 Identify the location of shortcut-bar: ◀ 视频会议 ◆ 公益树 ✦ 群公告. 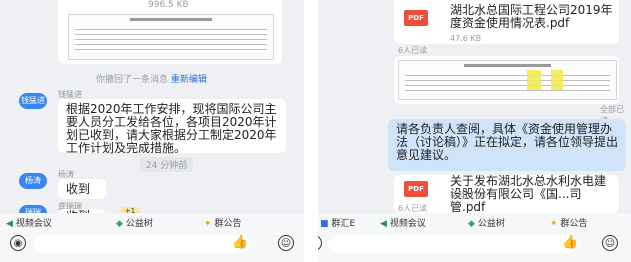
(152, 222).